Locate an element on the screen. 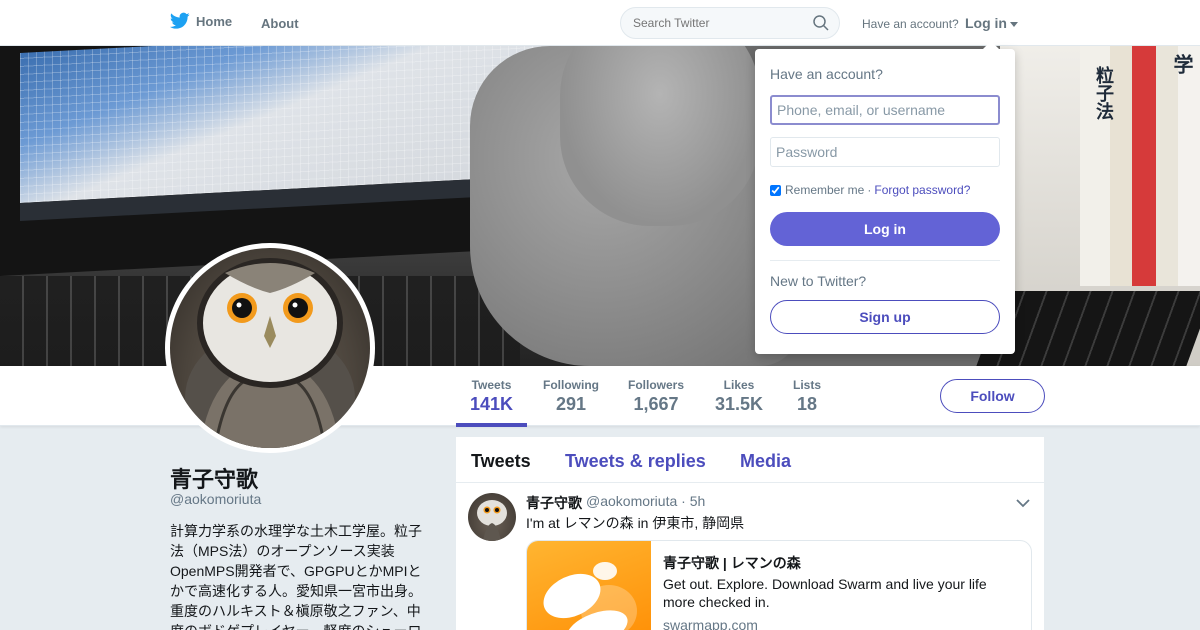 The width and height of the screenshot is (1200, 630). login-button: Log in is located at coordinates (885, 229).